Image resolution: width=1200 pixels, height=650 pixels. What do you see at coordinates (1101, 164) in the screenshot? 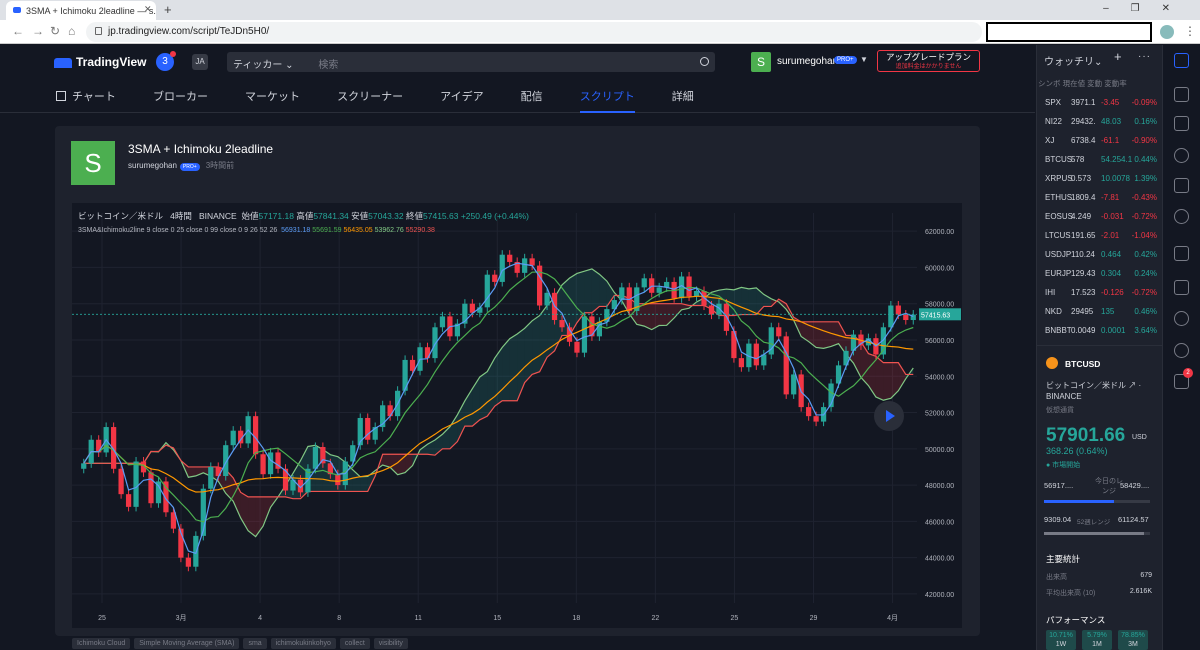
I see `watchlist-row: BTCUS 578 54.254.1 0.44%` at bounding box center [1101, 164].